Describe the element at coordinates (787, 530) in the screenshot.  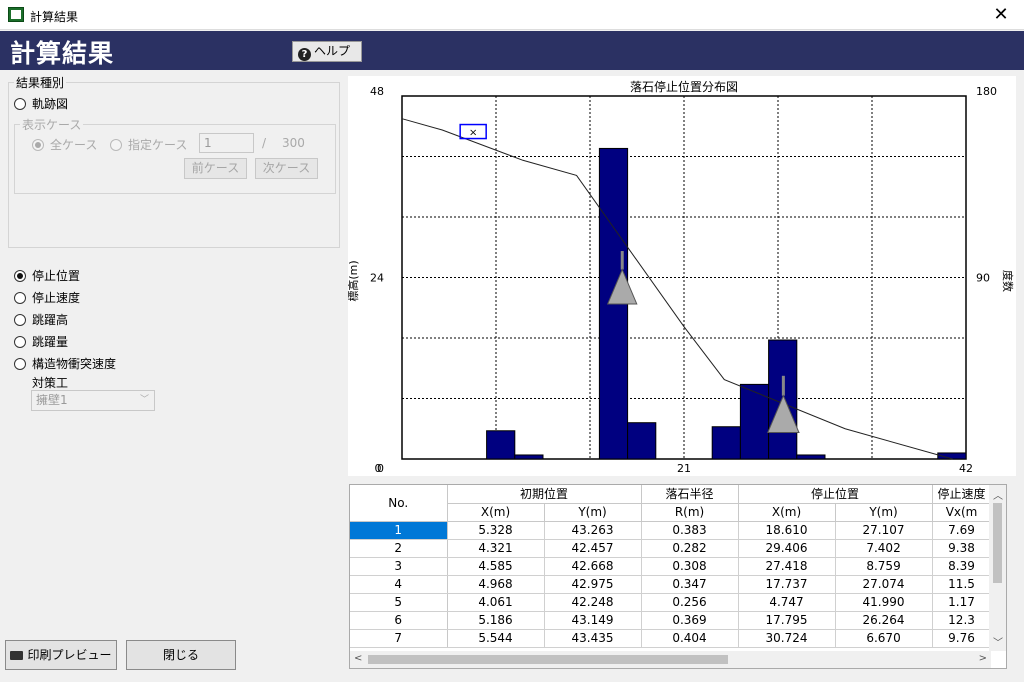
I see `table-cell: 18.610` at that location.